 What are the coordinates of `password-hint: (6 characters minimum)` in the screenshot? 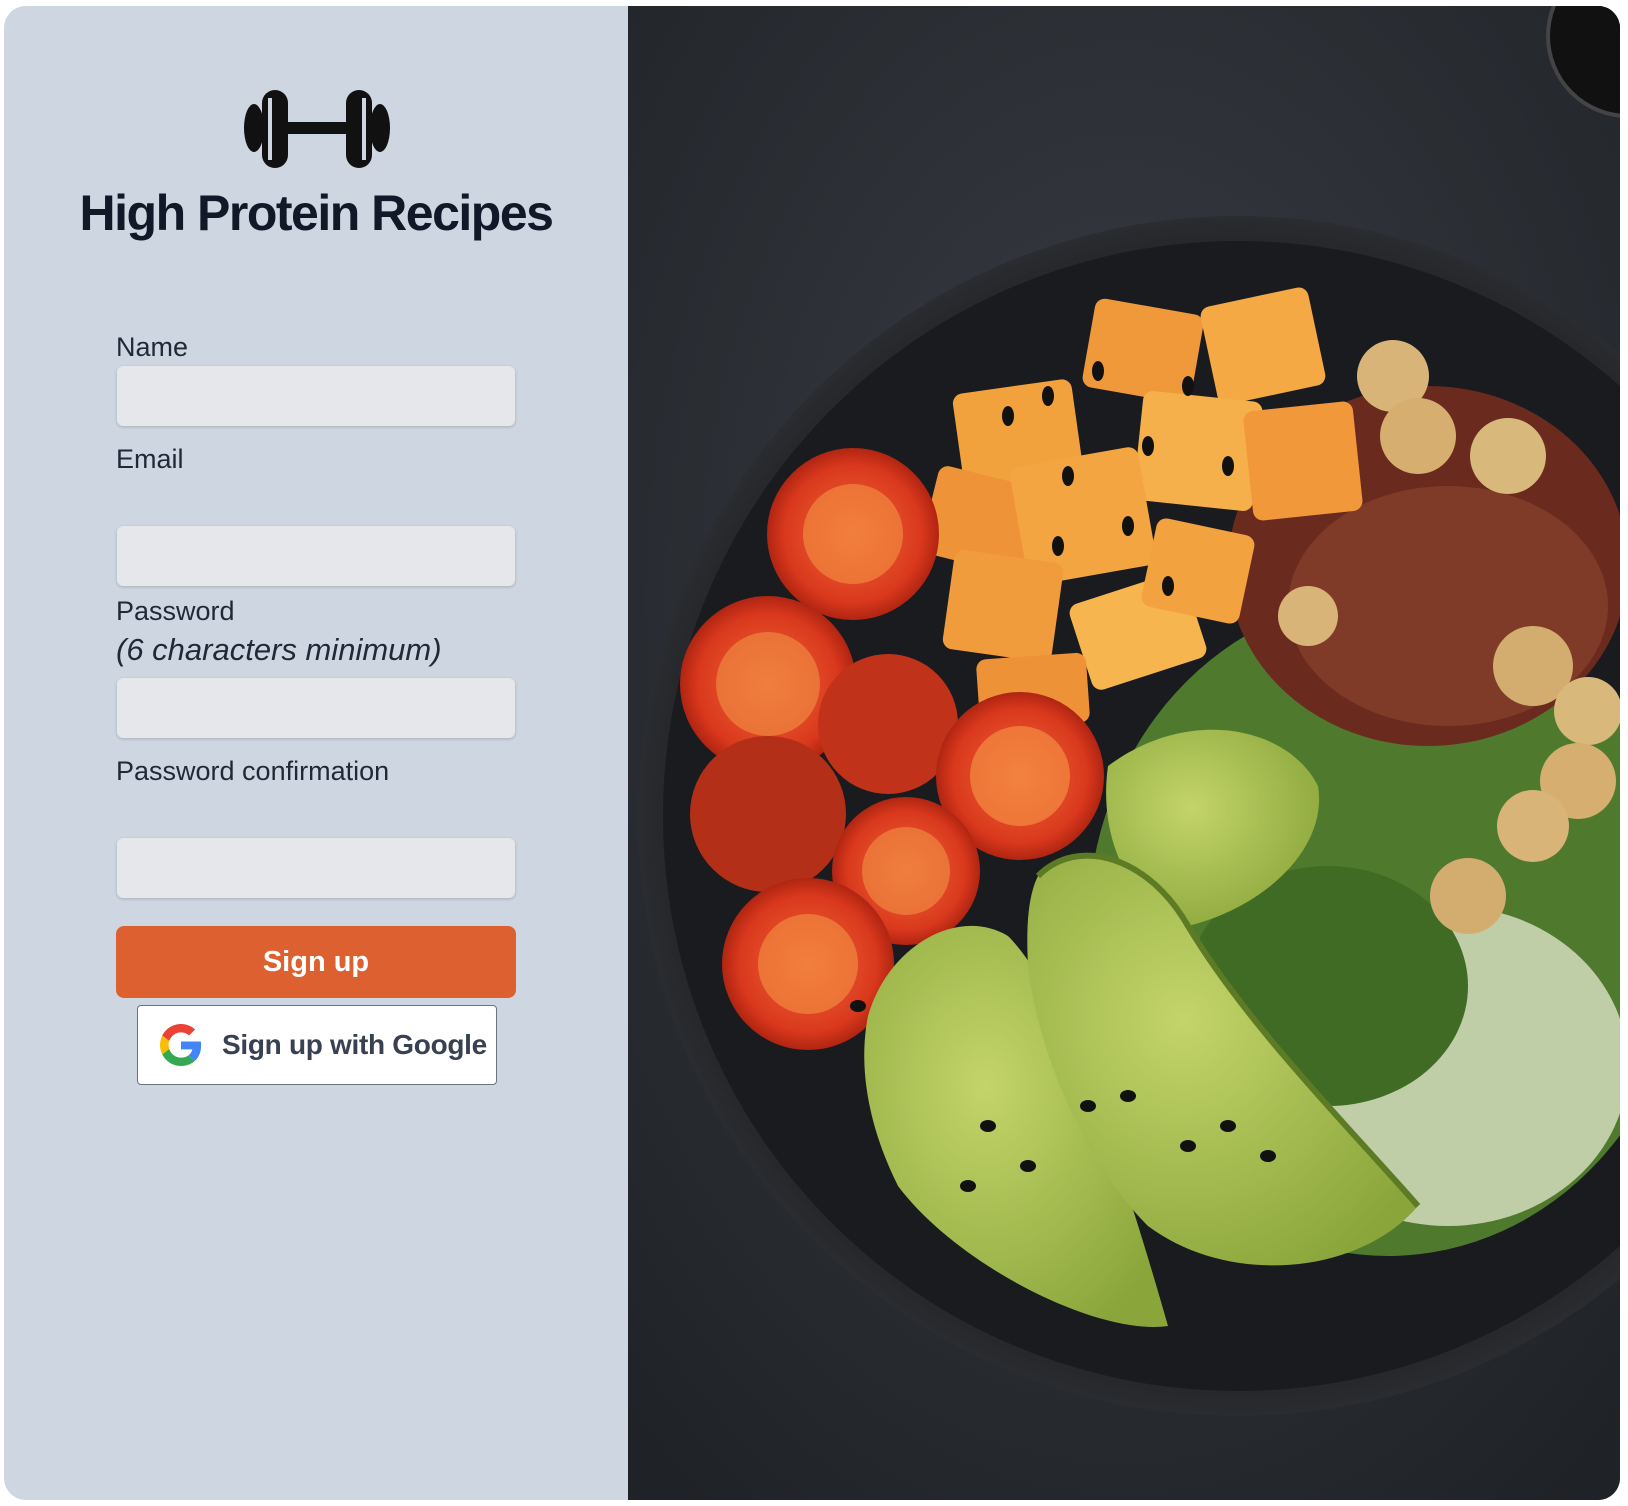 It's located at (279, 649).